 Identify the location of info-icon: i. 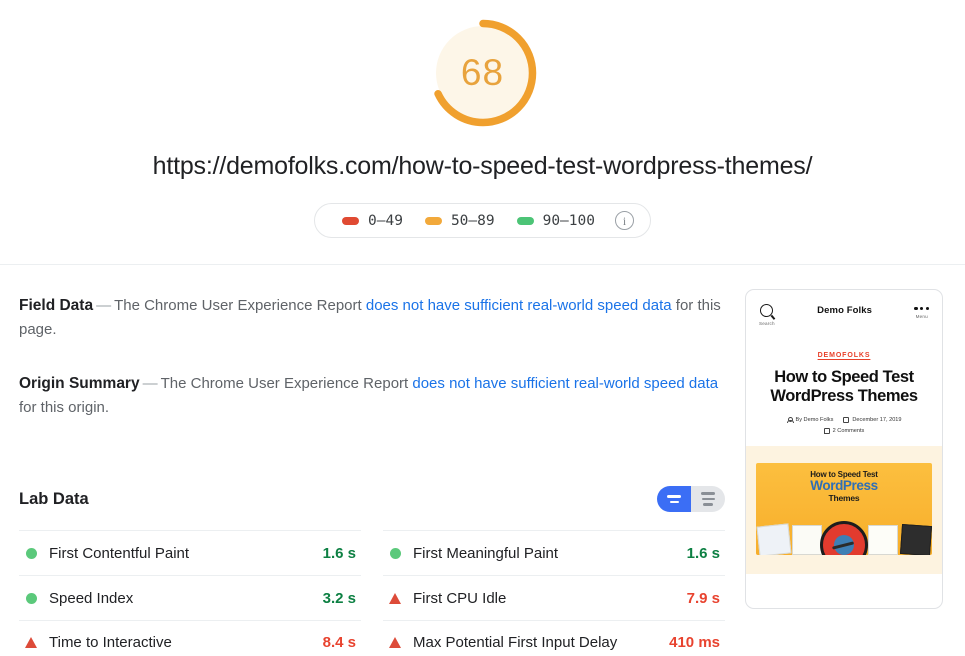
(624, 220).